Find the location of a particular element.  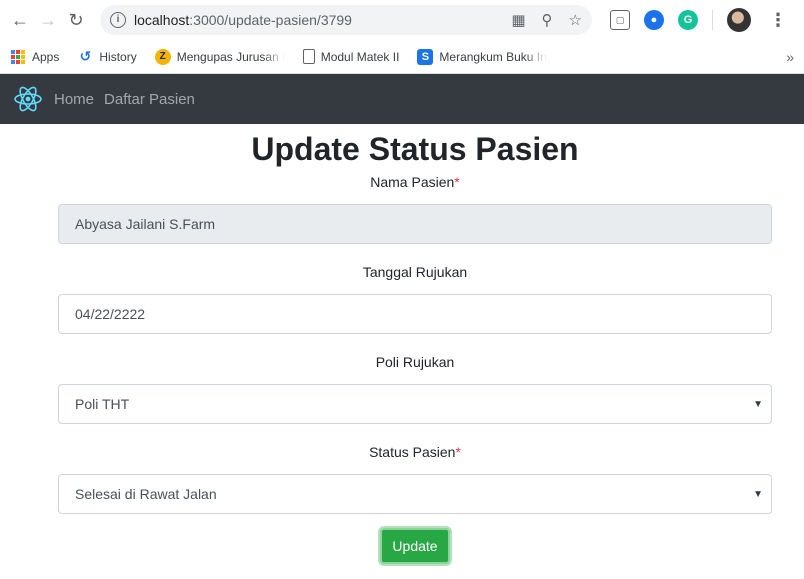

update-button: Update is located at coordinates (415, 546).